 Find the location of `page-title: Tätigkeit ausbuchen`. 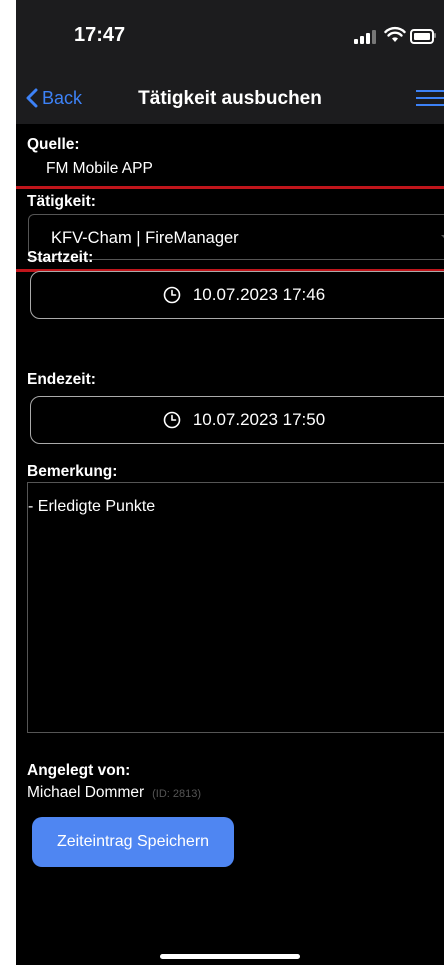

page-title: Tätigkeit ausbuchen is located at coordinates (230, 98).